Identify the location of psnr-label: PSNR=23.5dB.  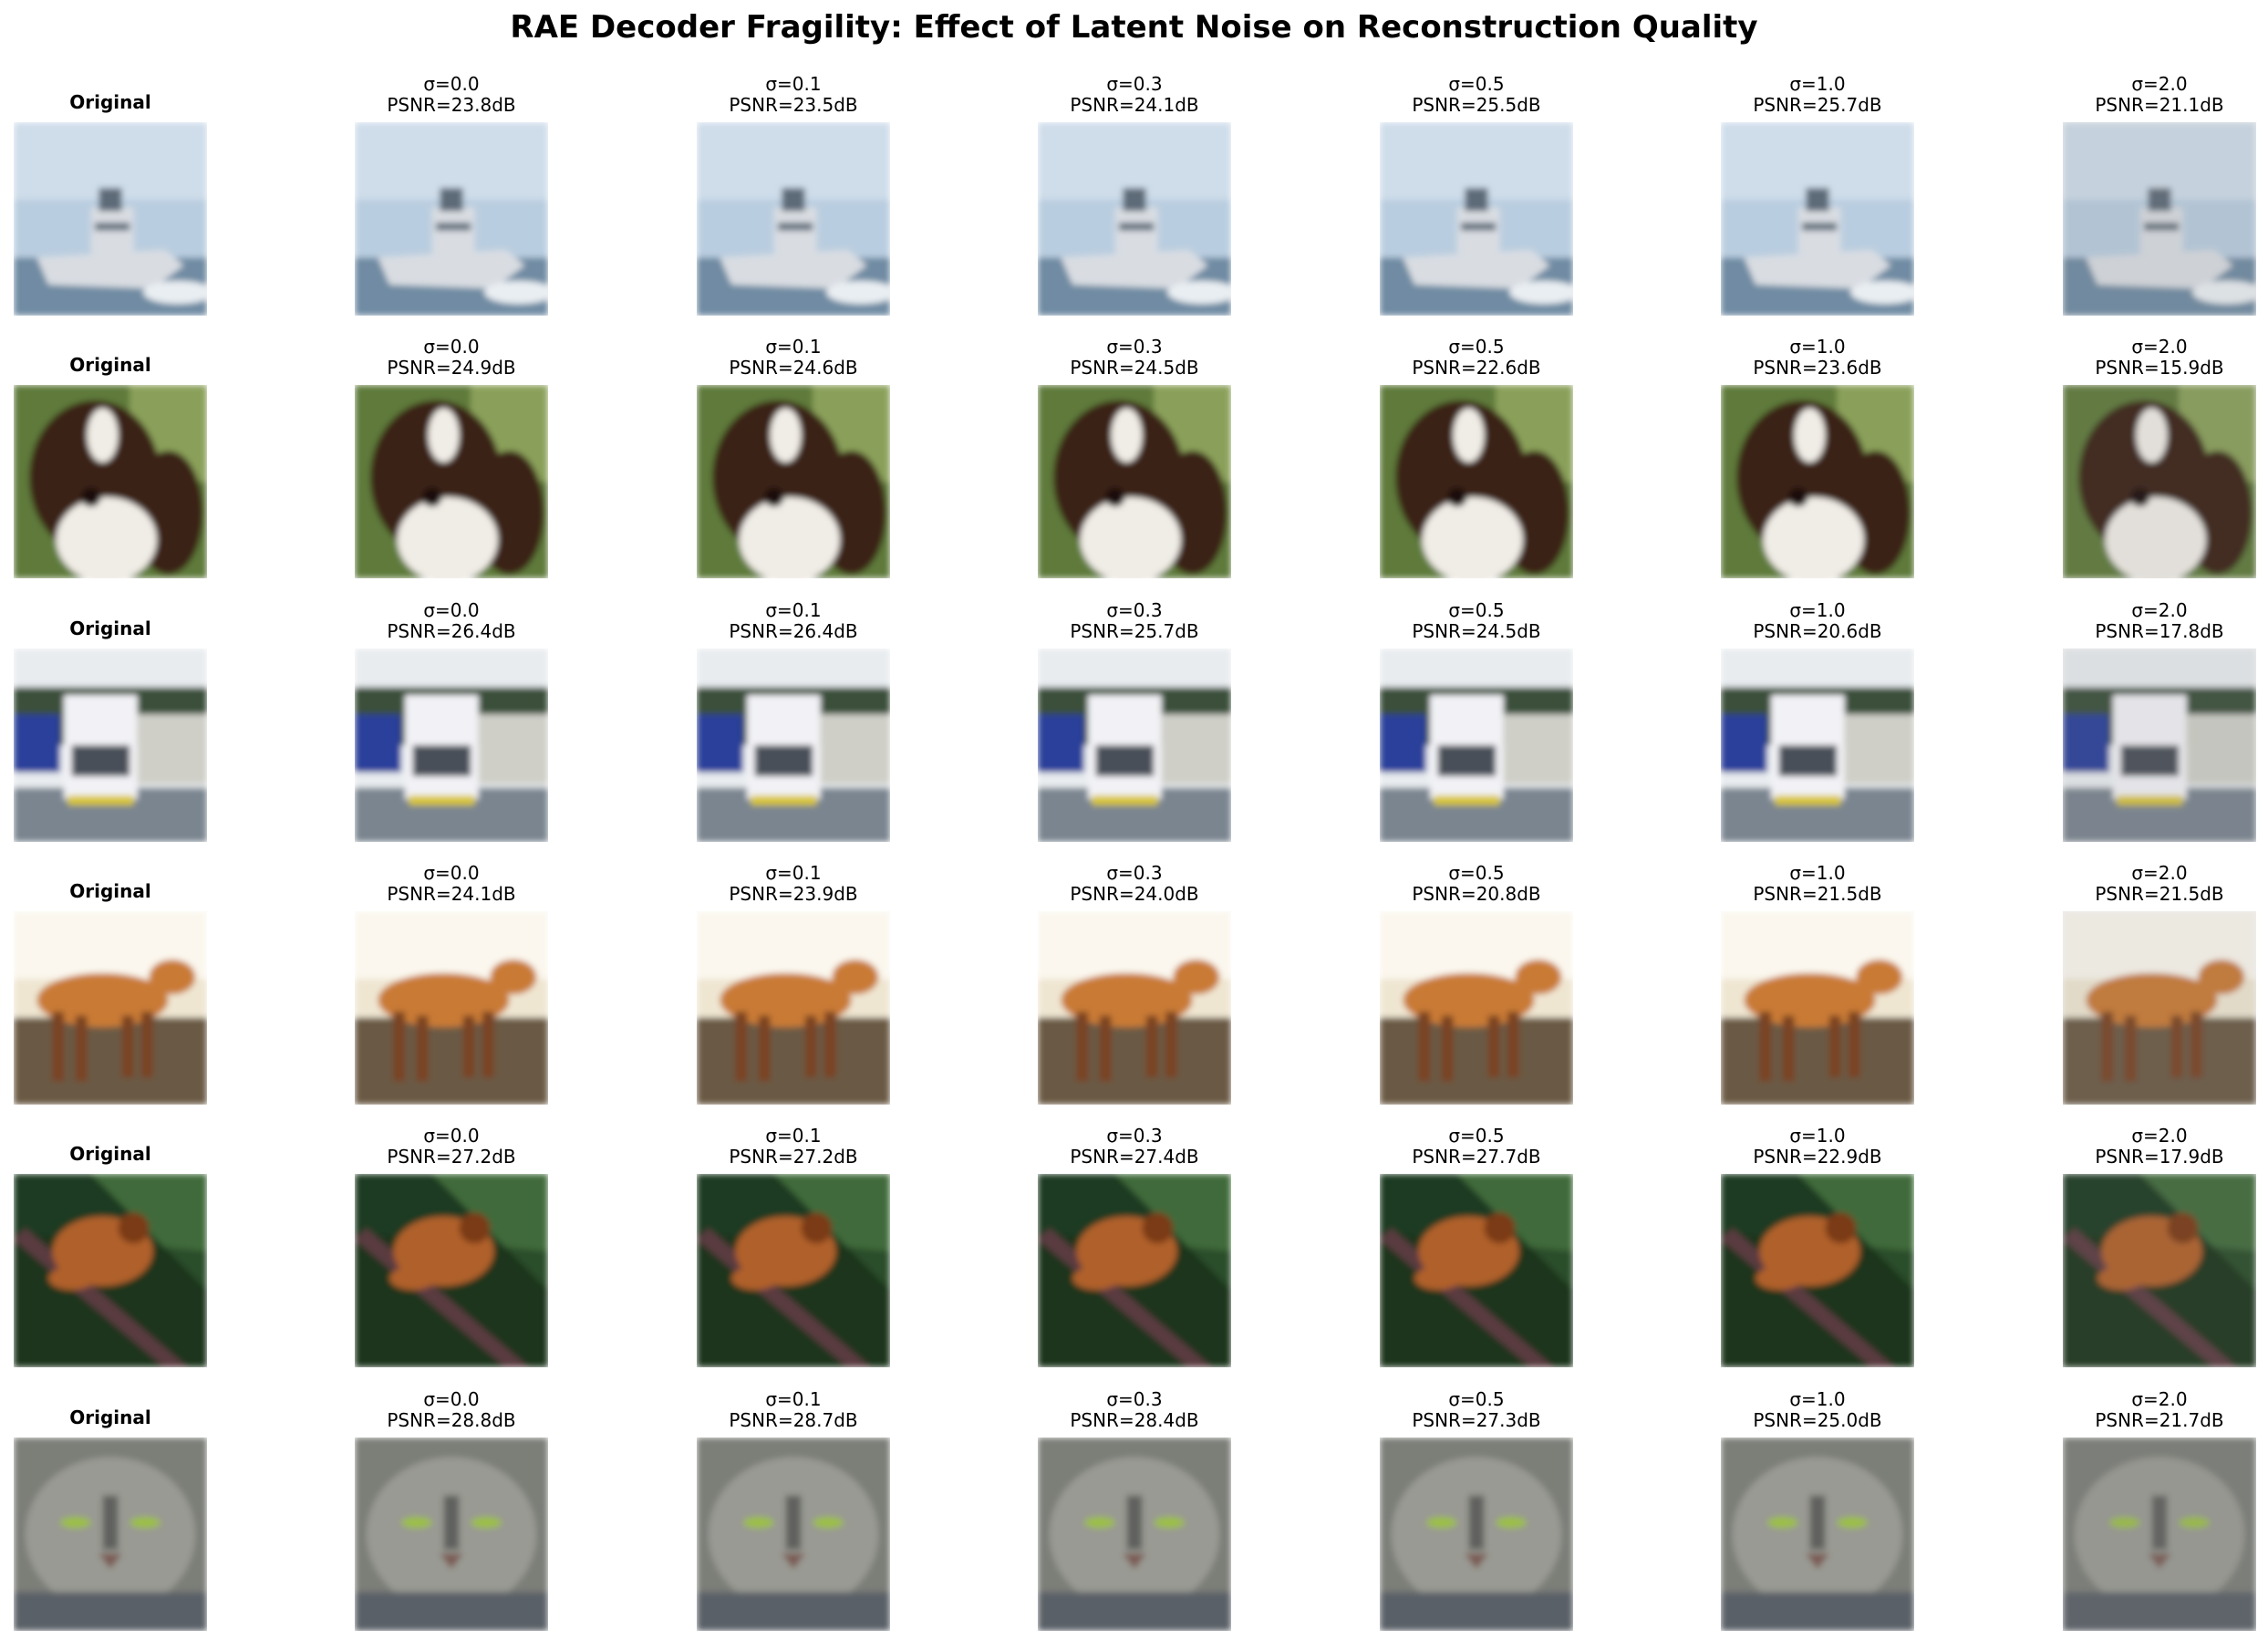
(793, 105).